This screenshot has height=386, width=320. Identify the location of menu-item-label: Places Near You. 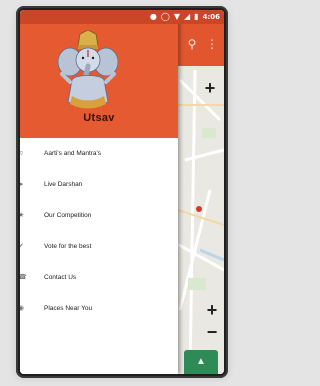
(68, 308).